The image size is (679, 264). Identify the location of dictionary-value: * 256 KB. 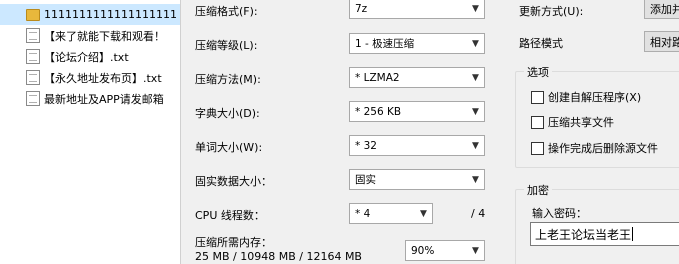
(378, 111).